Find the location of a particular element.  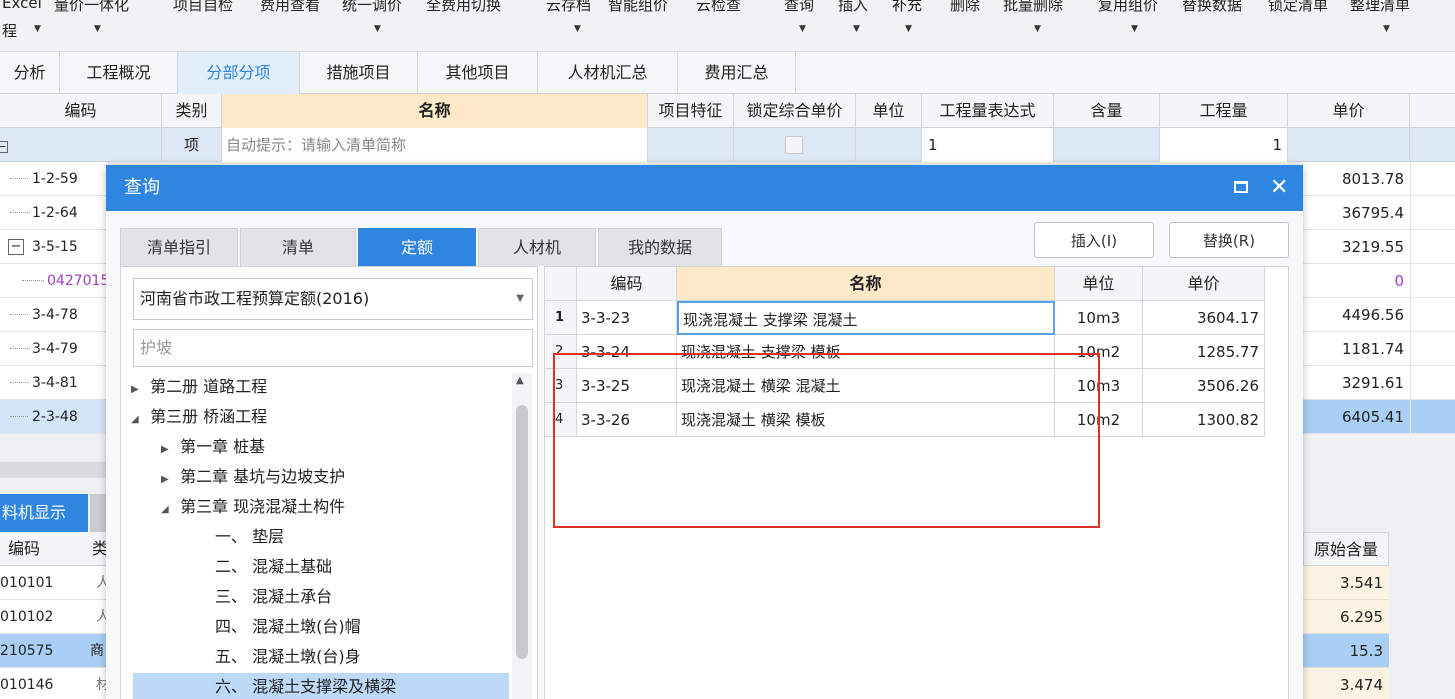

col-lock-price: 锁定综合单价 is located at coordinates (795, 111).